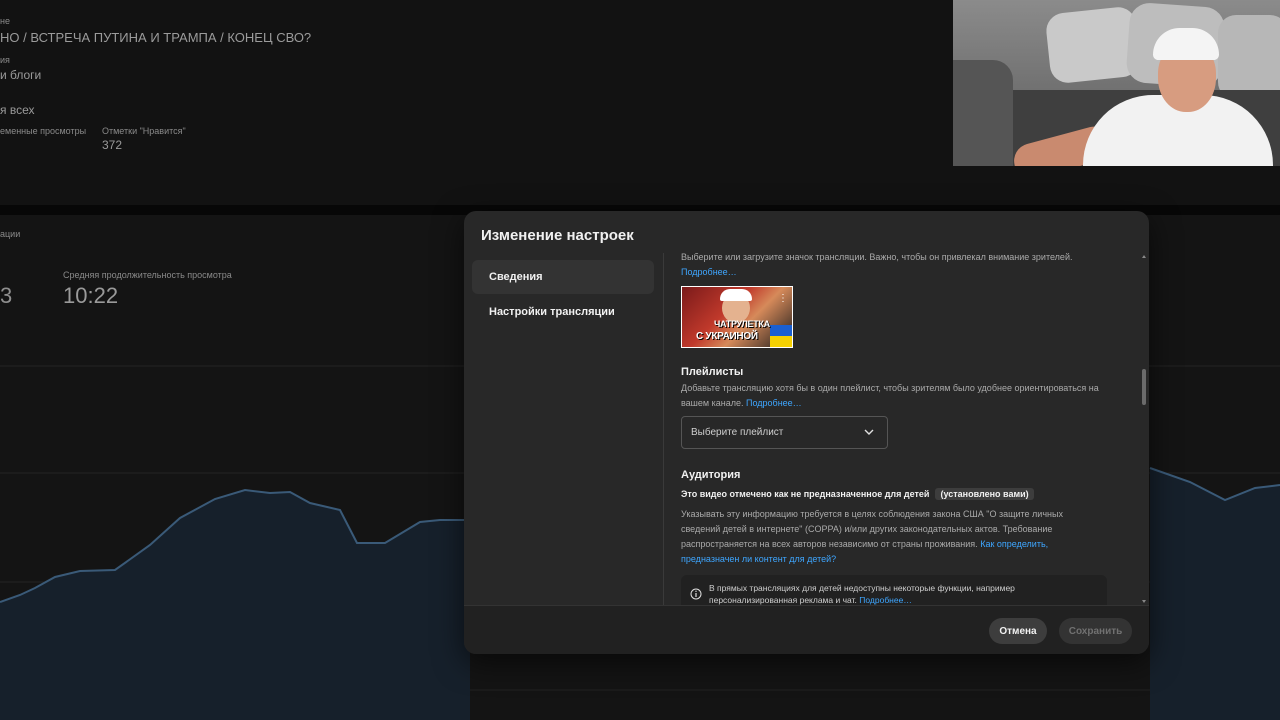  What do you see at coordinates (552, 312) in the screenshot?
I see `nav-item-label: Настройки трансляции` at bounding box center [552, 312].